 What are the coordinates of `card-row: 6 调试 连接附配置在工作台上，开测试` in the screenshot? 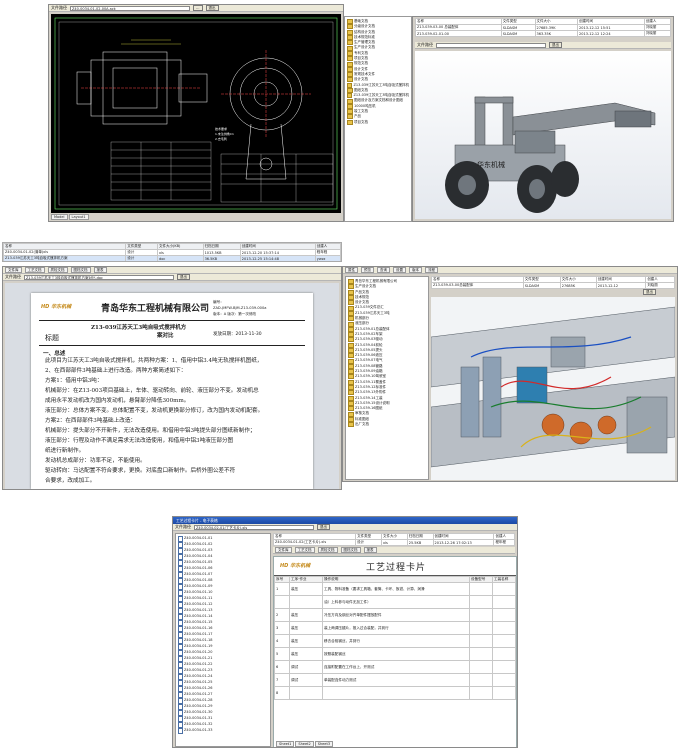 It's located at (395, 667).